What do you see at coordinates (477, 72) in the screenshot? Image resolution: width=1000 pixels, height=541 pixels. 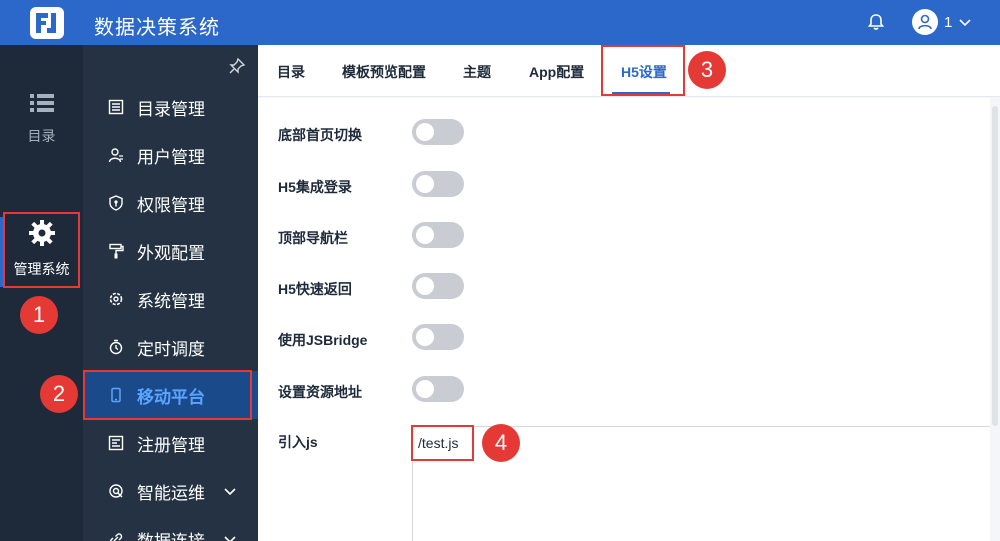 I see `tab-theme: 主题` at bounding box center [477, 72].